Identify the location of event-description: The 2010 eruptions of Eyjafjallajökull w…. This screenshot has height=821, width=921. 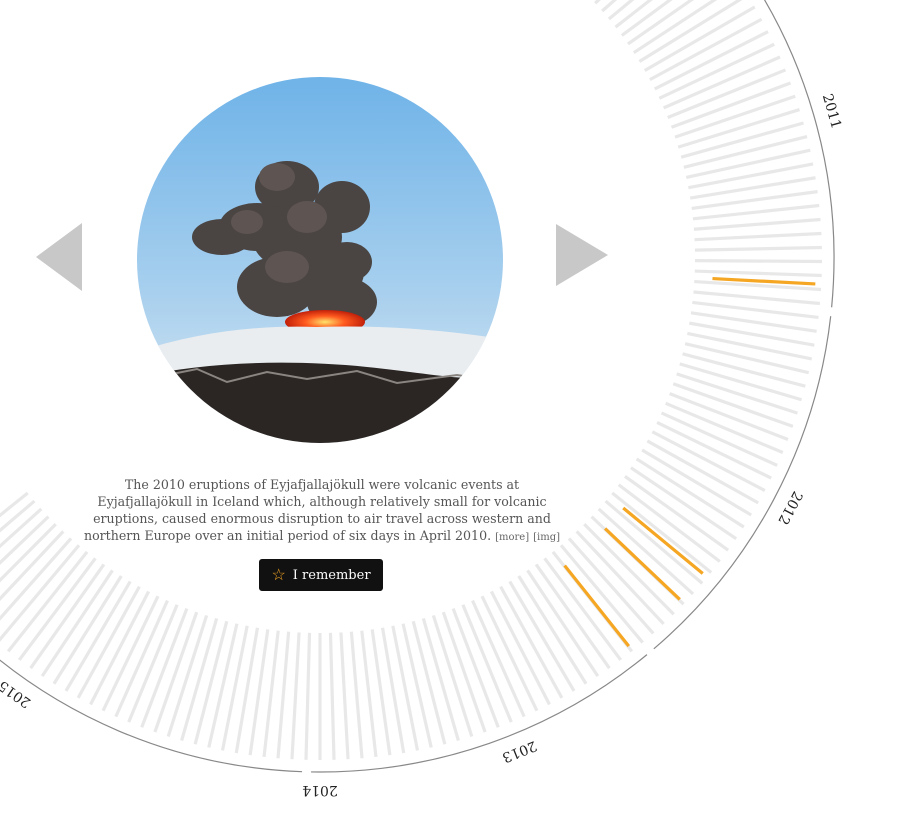
(322, 511).